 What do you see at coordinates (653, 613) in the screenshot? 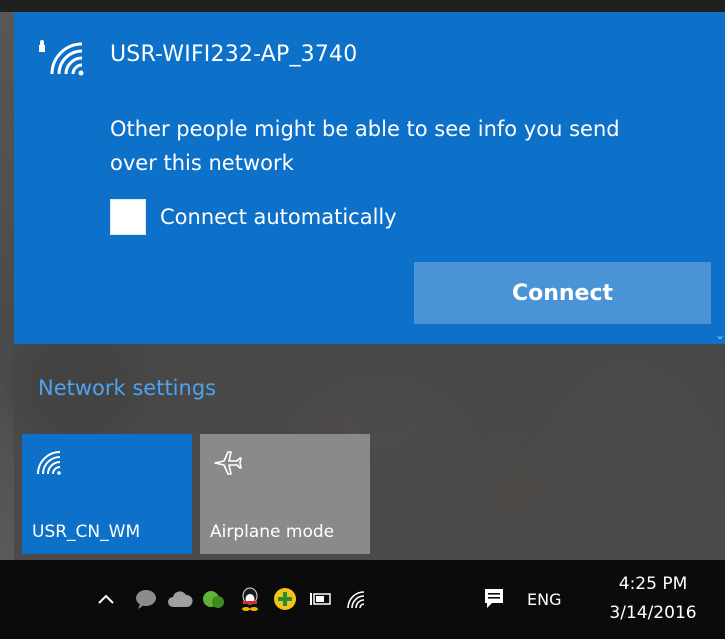
I see `clock-date: 3/14/2016` at bounding box center [653, 613].